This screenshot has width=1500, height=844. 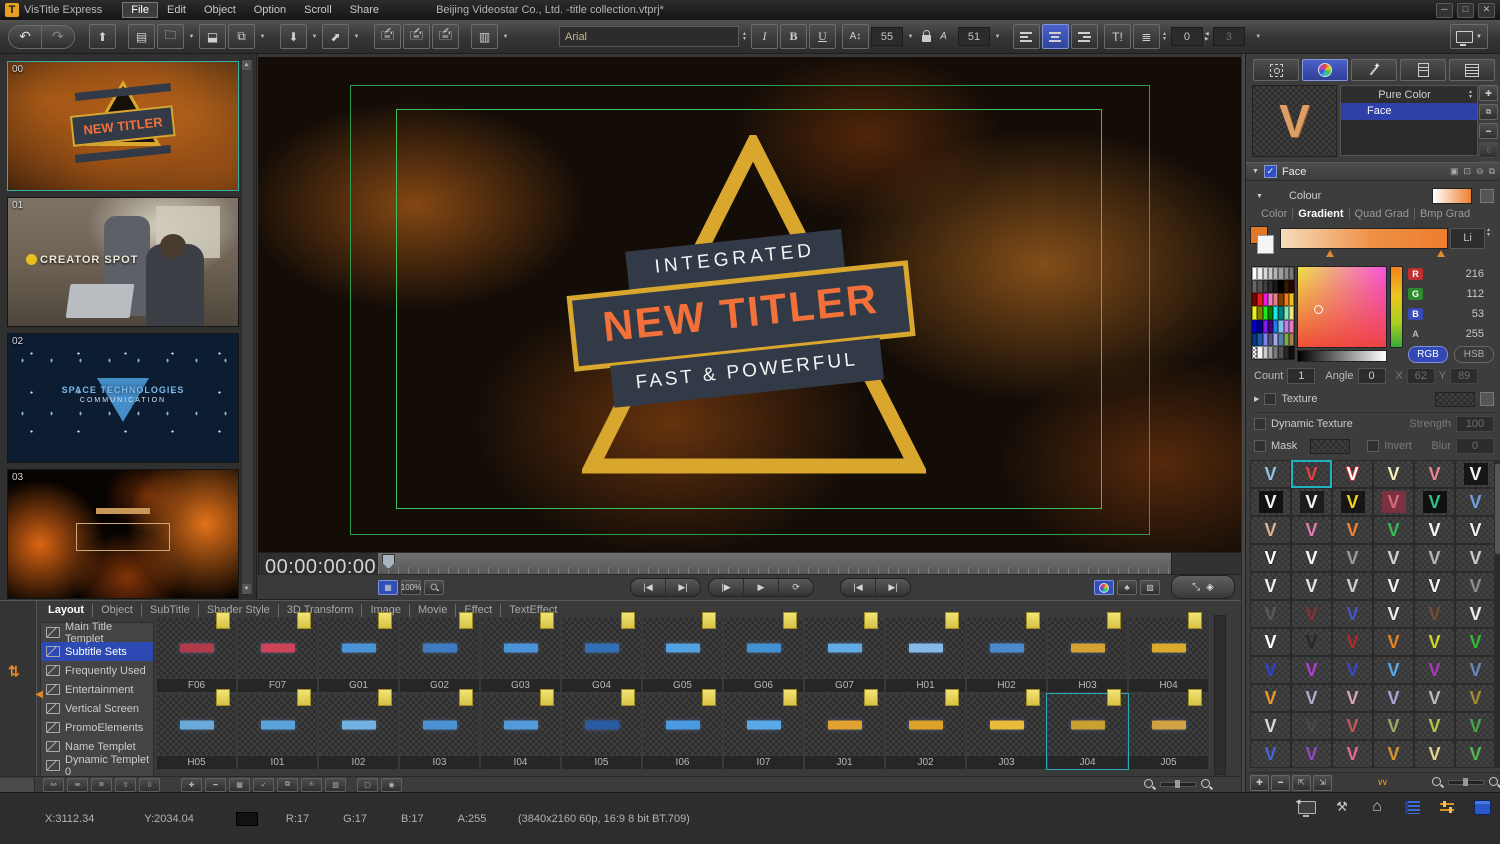 What do you see at coordinates (335, 785) in the screenshot?
I see `settings-template-button: ▧` at bounding box center [335, 785].